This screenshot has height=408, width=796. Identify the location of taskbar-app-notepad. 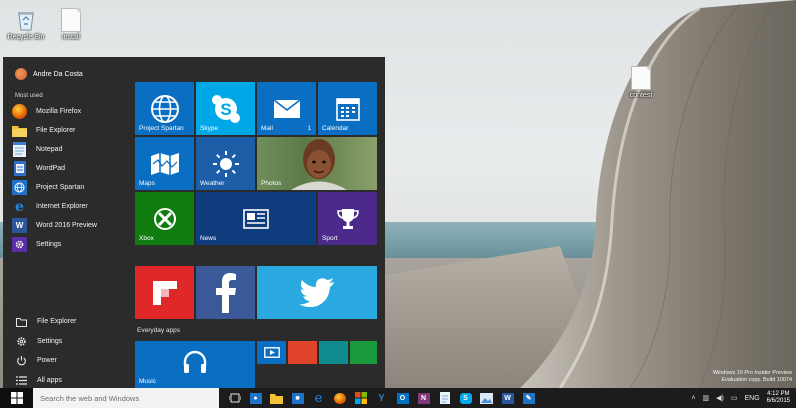
(444, 398).